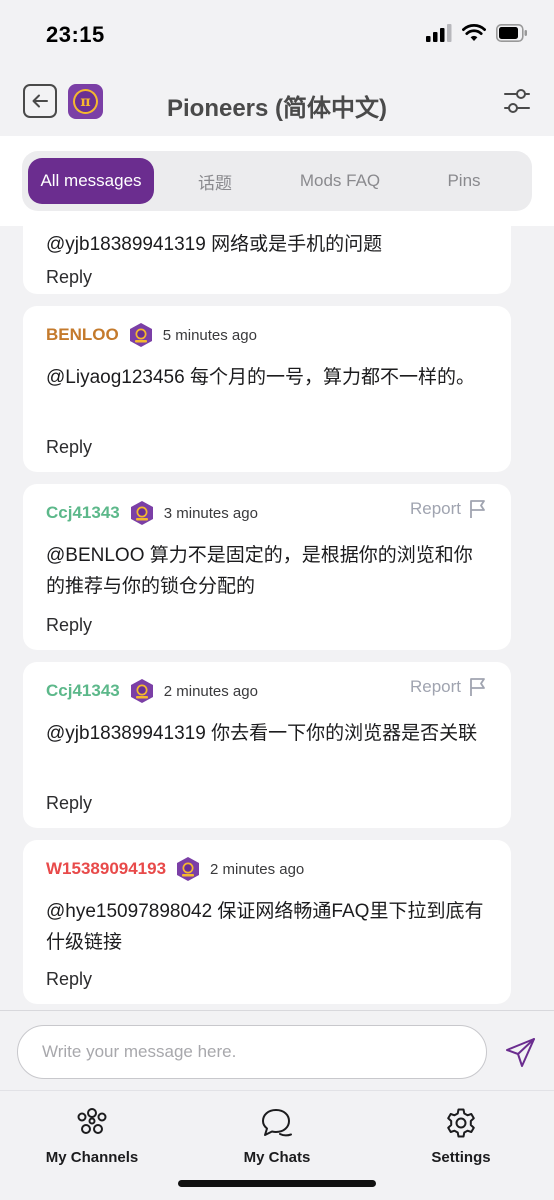 This screenshot has width=554, height=1200. What do you see at coordinates (214, 244) in the screenshot?
I see `message-text: @yjb18389941319 网络或是手机的问题` at bounding box center [214, 244].